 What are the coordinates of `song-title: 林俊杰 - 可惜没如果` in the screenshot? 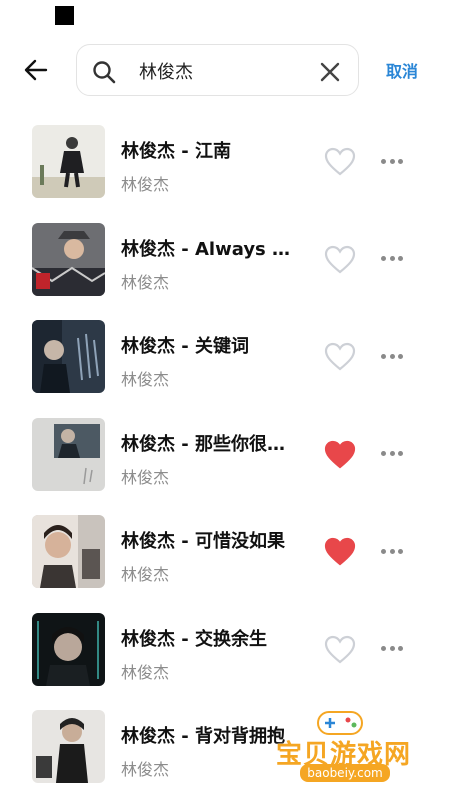 It's located at (203, 541).